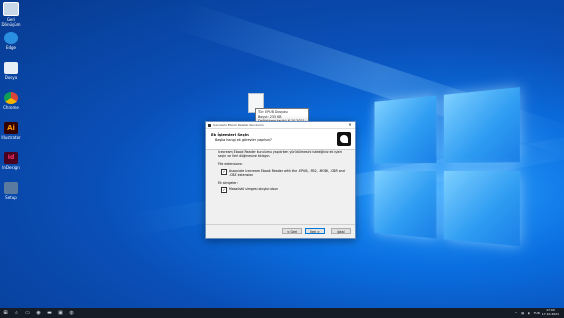 Image resolution: width=564 pixels, height=318 pixels. Describe the element at coordinates (11, 68) in the screenshot. I see `file-icon` at that location.